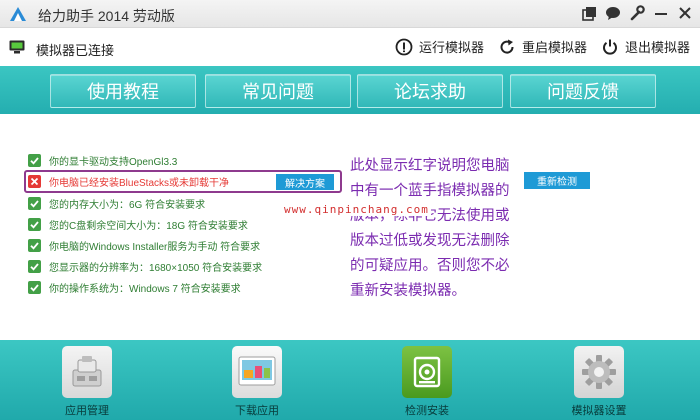  What do you see at coordinates (599, 372) in the screenshot?
I see `settings-gear-icon` at bounding box center [599, 372].